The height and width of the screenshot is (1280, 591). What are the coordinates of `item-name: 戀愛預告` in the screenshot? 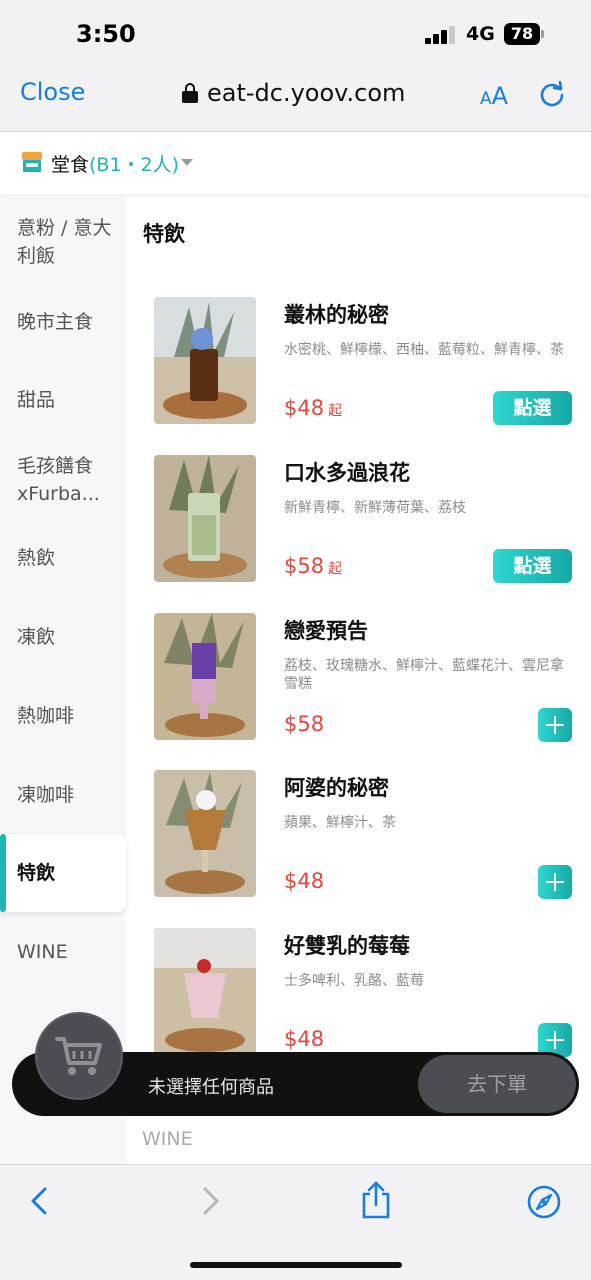 It's located at (326, 631).